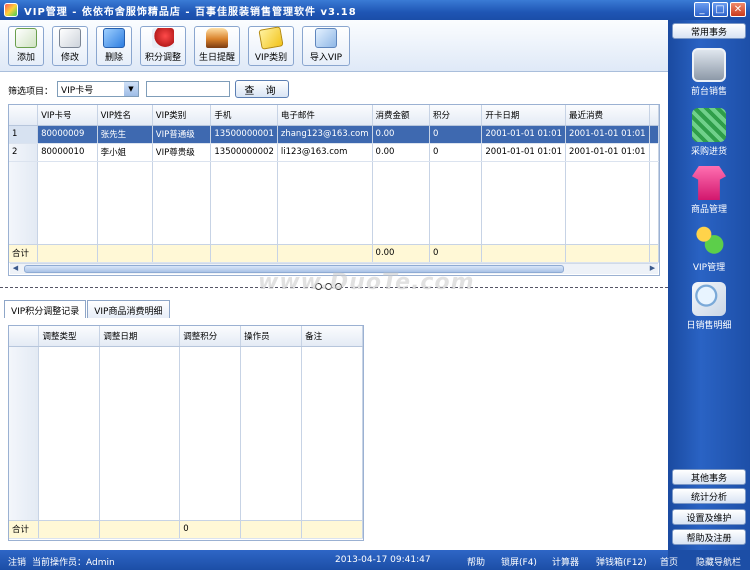  I want to click on row-number: 1, so click(24, 134).